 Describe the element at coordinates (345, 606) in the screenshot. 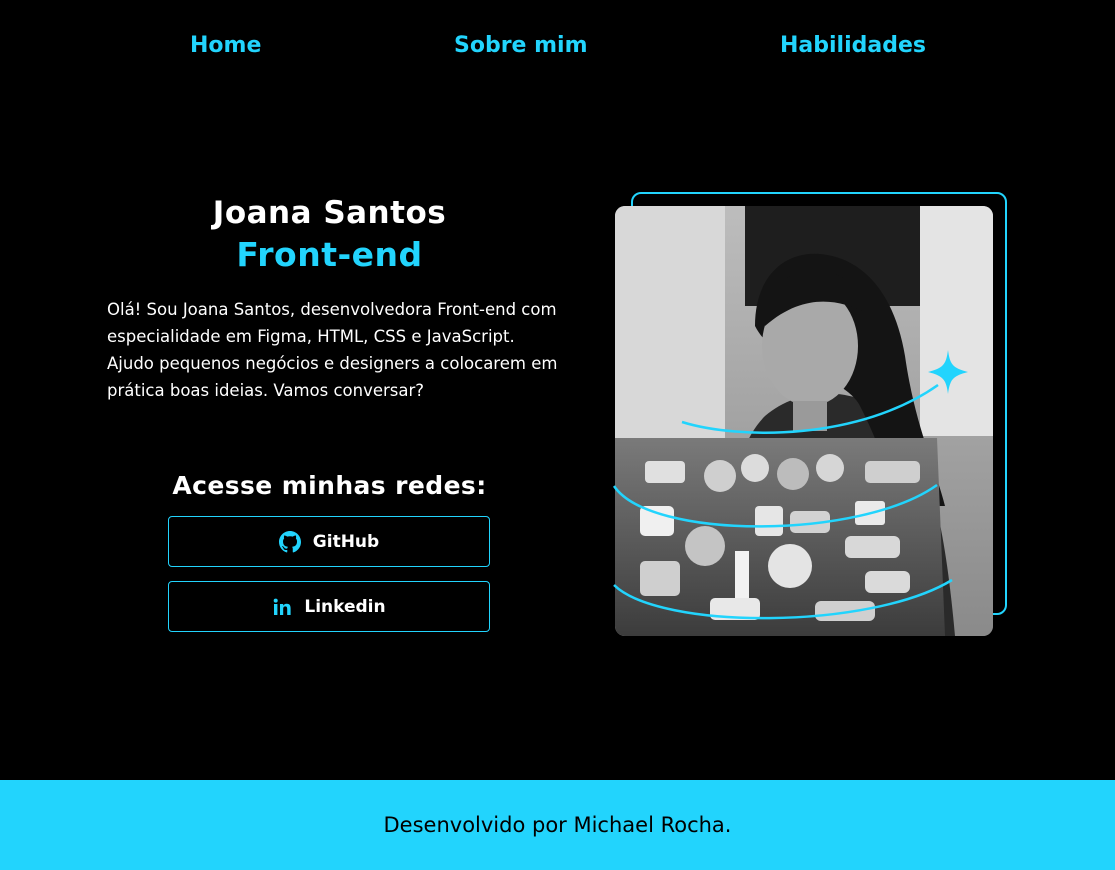

I see `linkedin-label: Linkedin` at that location.